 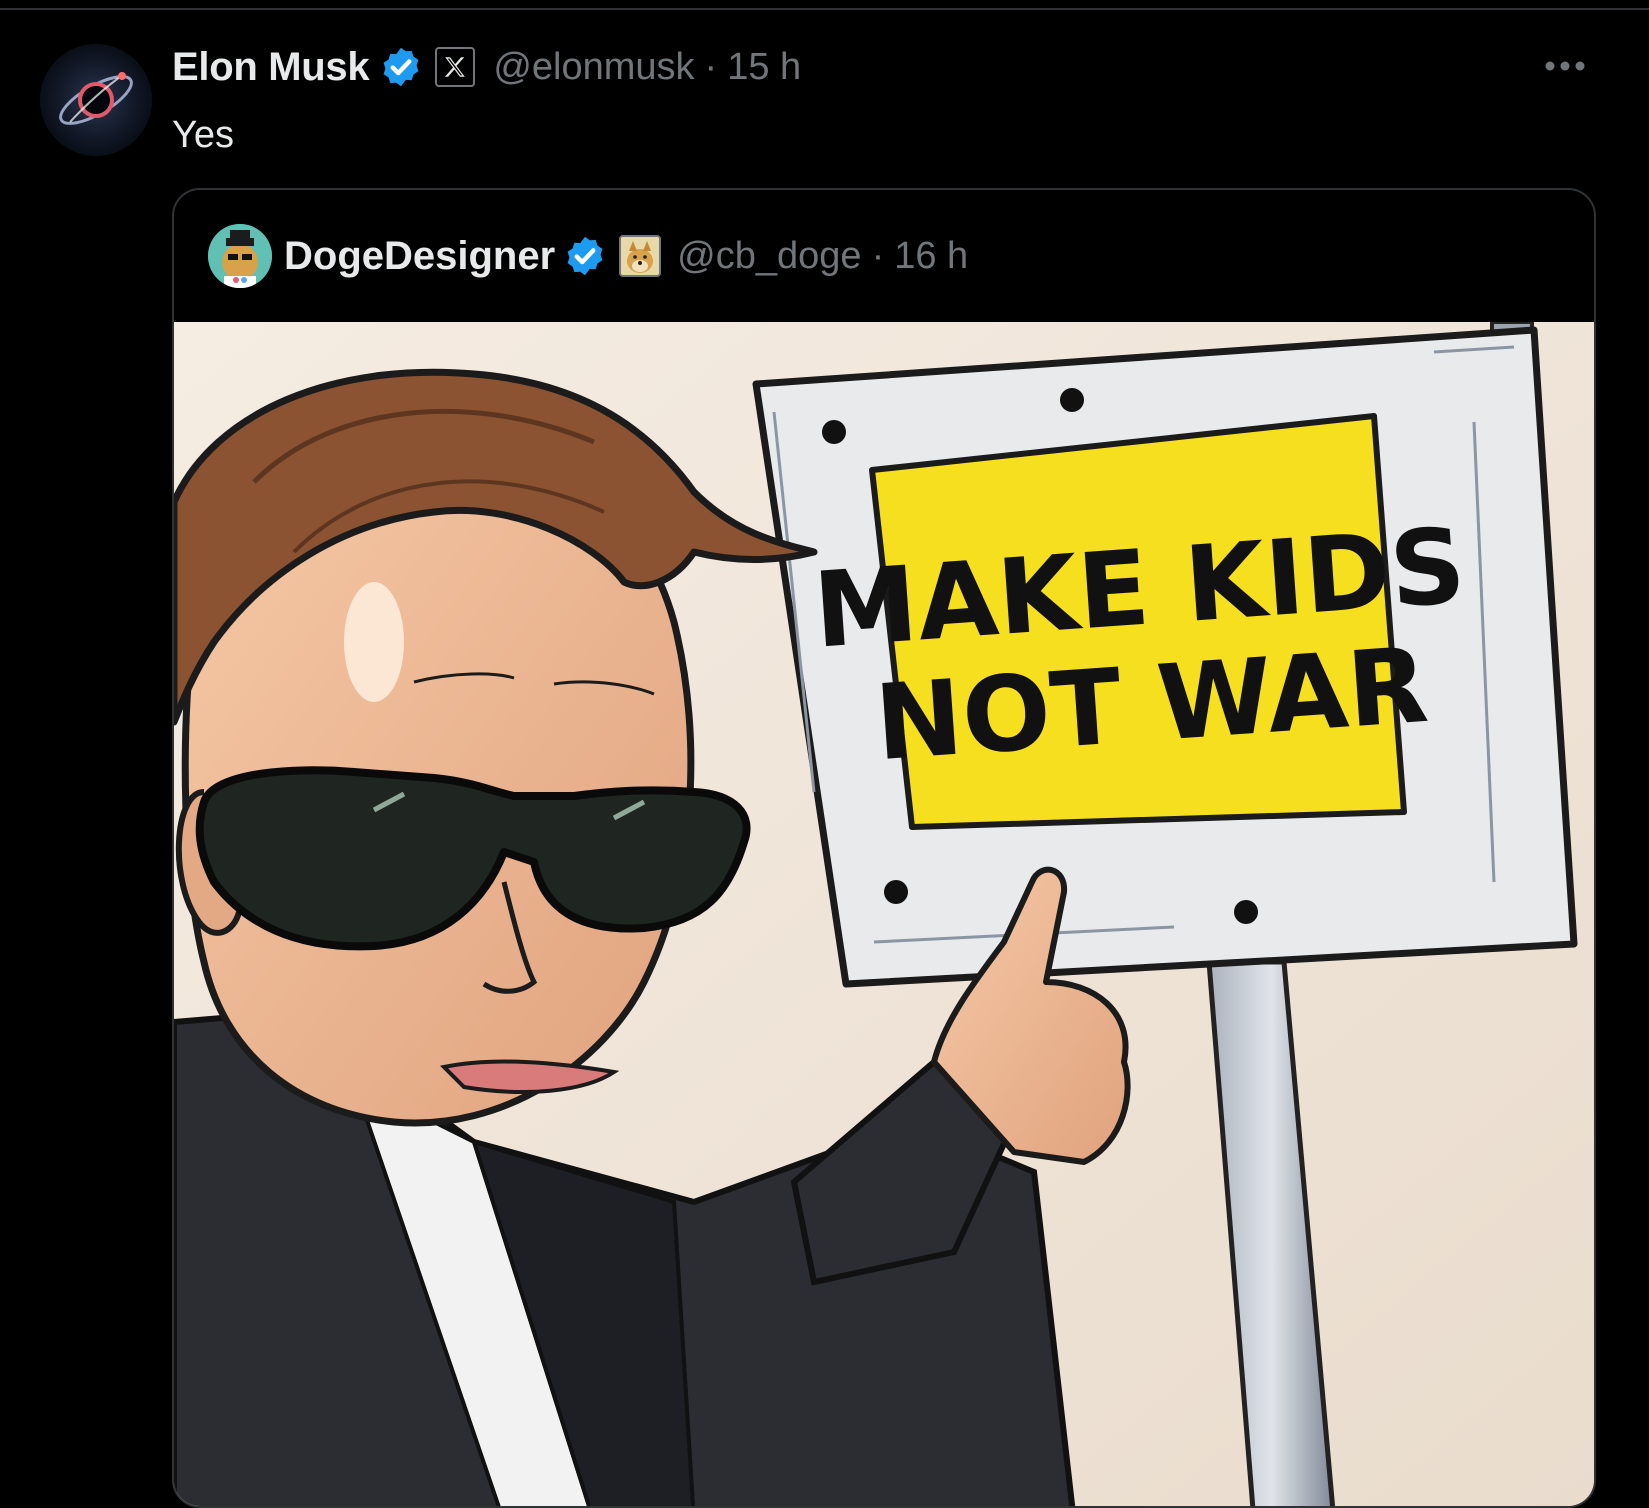 What do you see at coordinates (271, 67) in the screenshot?
I see `author-display-name: Elon Musk` at bounding box center [271, 67].